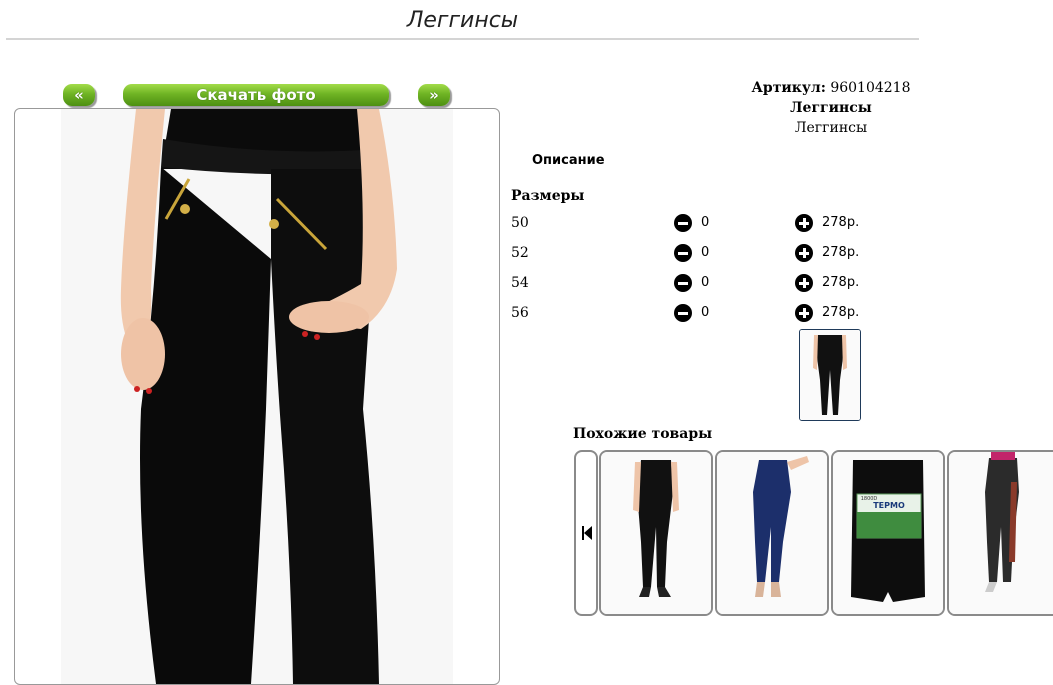 The width and height of the screenshot is (1053, 685). I want to click on page-title: Леггинсы, so click(462, 20).